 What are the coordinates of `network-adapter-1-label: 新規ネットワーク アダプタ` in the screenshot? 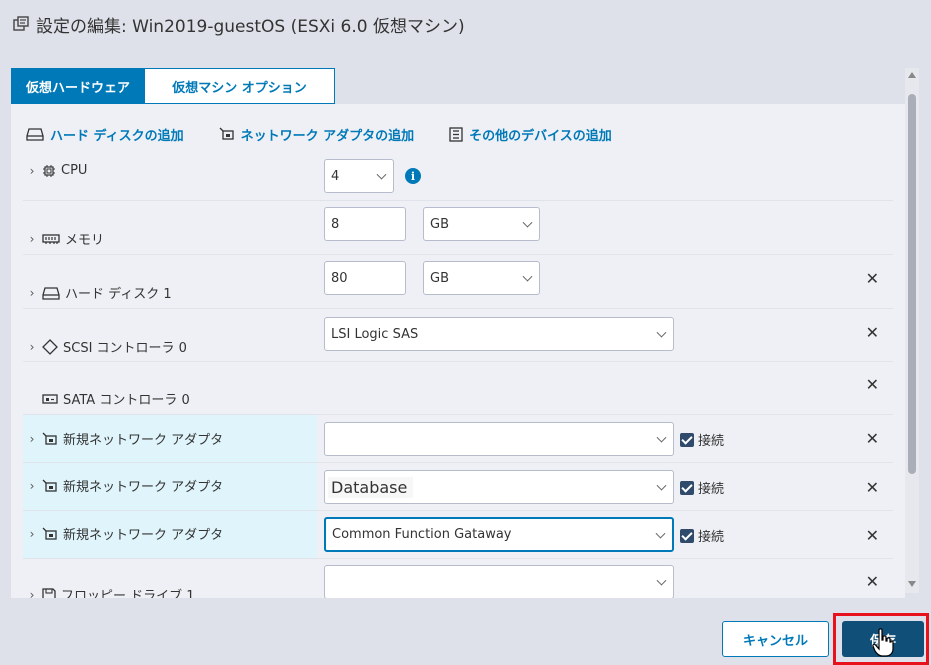 It's located at (143, 440).